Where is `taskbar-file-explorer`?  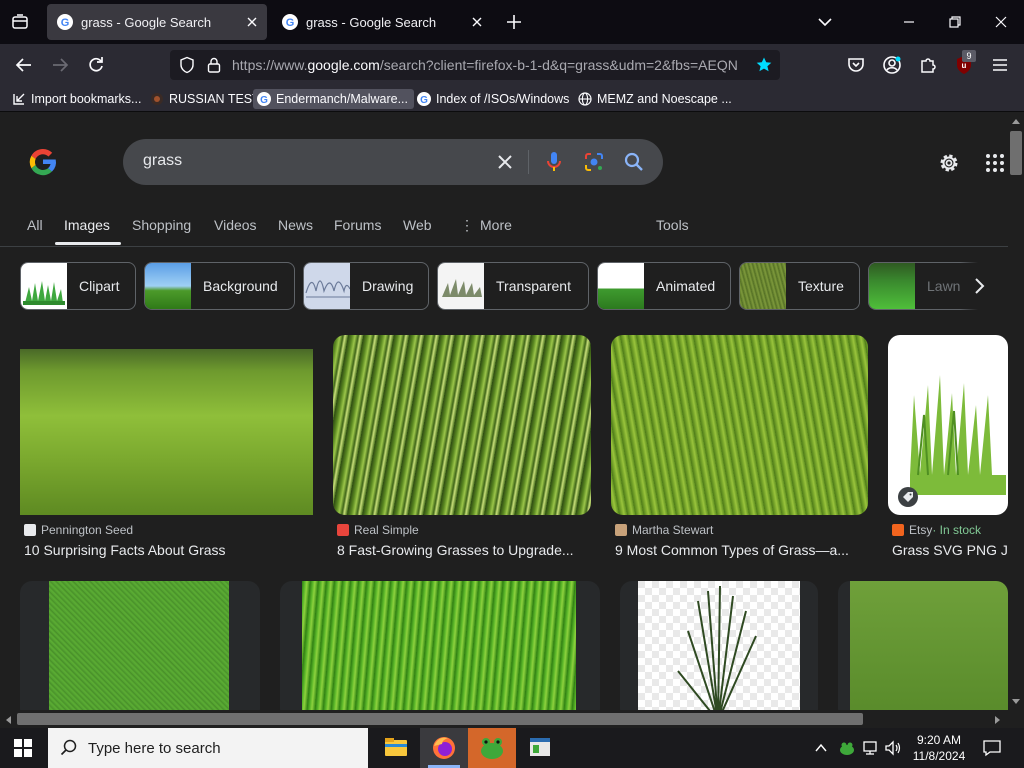 taskbar-file-explorer is located at coordinates (396, 748).